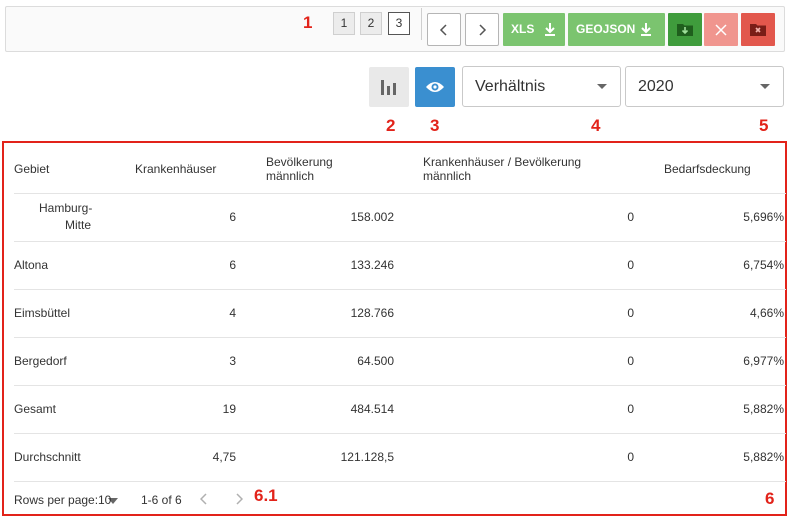 The height and width of the screenshot is (518, 790). I want to click on cell-krankenhaeuser: 4, so click(175, 313).